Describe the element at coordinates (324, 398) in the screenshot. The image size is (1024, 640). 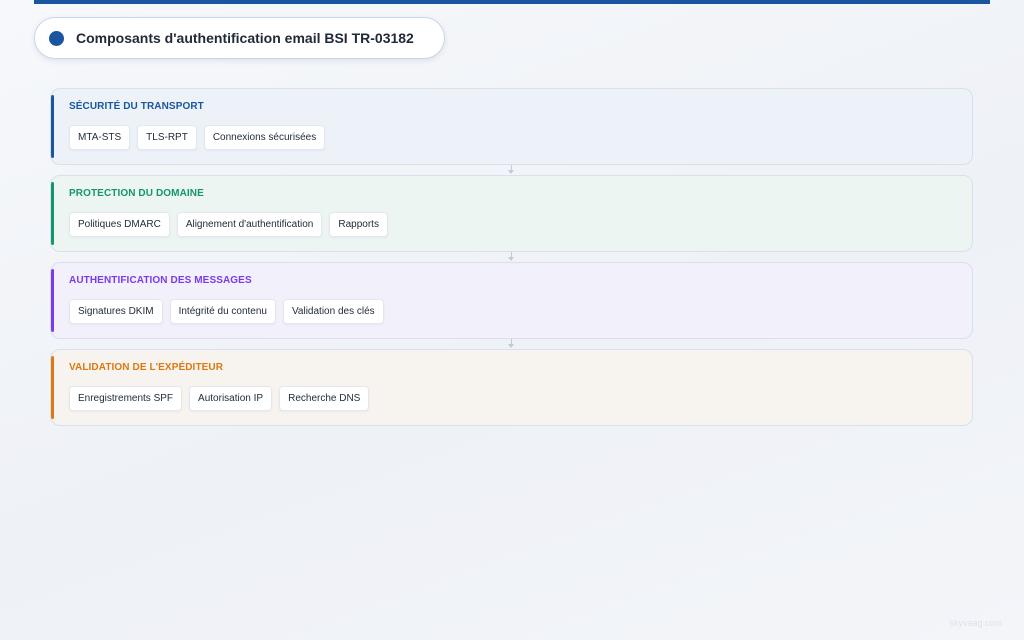
I see `component-chip: Recherche DNS` at that location.